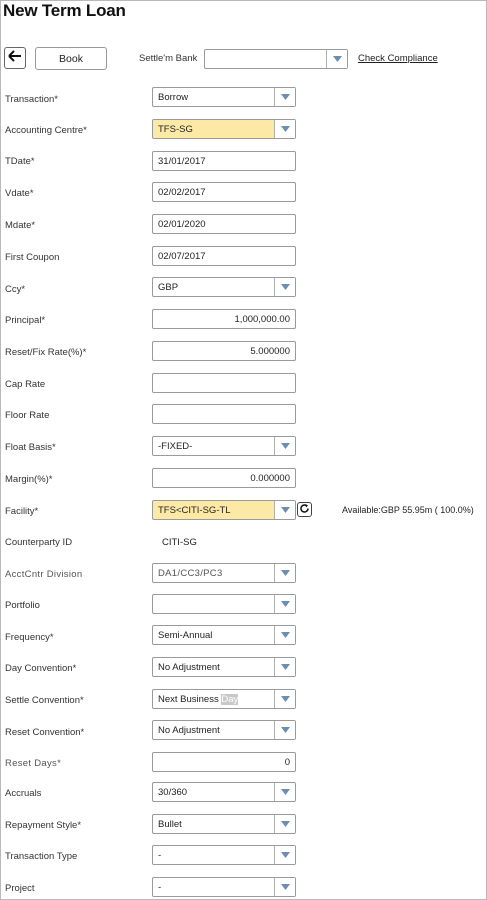 This screenshot has height=900, width=487. I want to click on counterparty-id-value: CITI-SG, so click(179, 542).